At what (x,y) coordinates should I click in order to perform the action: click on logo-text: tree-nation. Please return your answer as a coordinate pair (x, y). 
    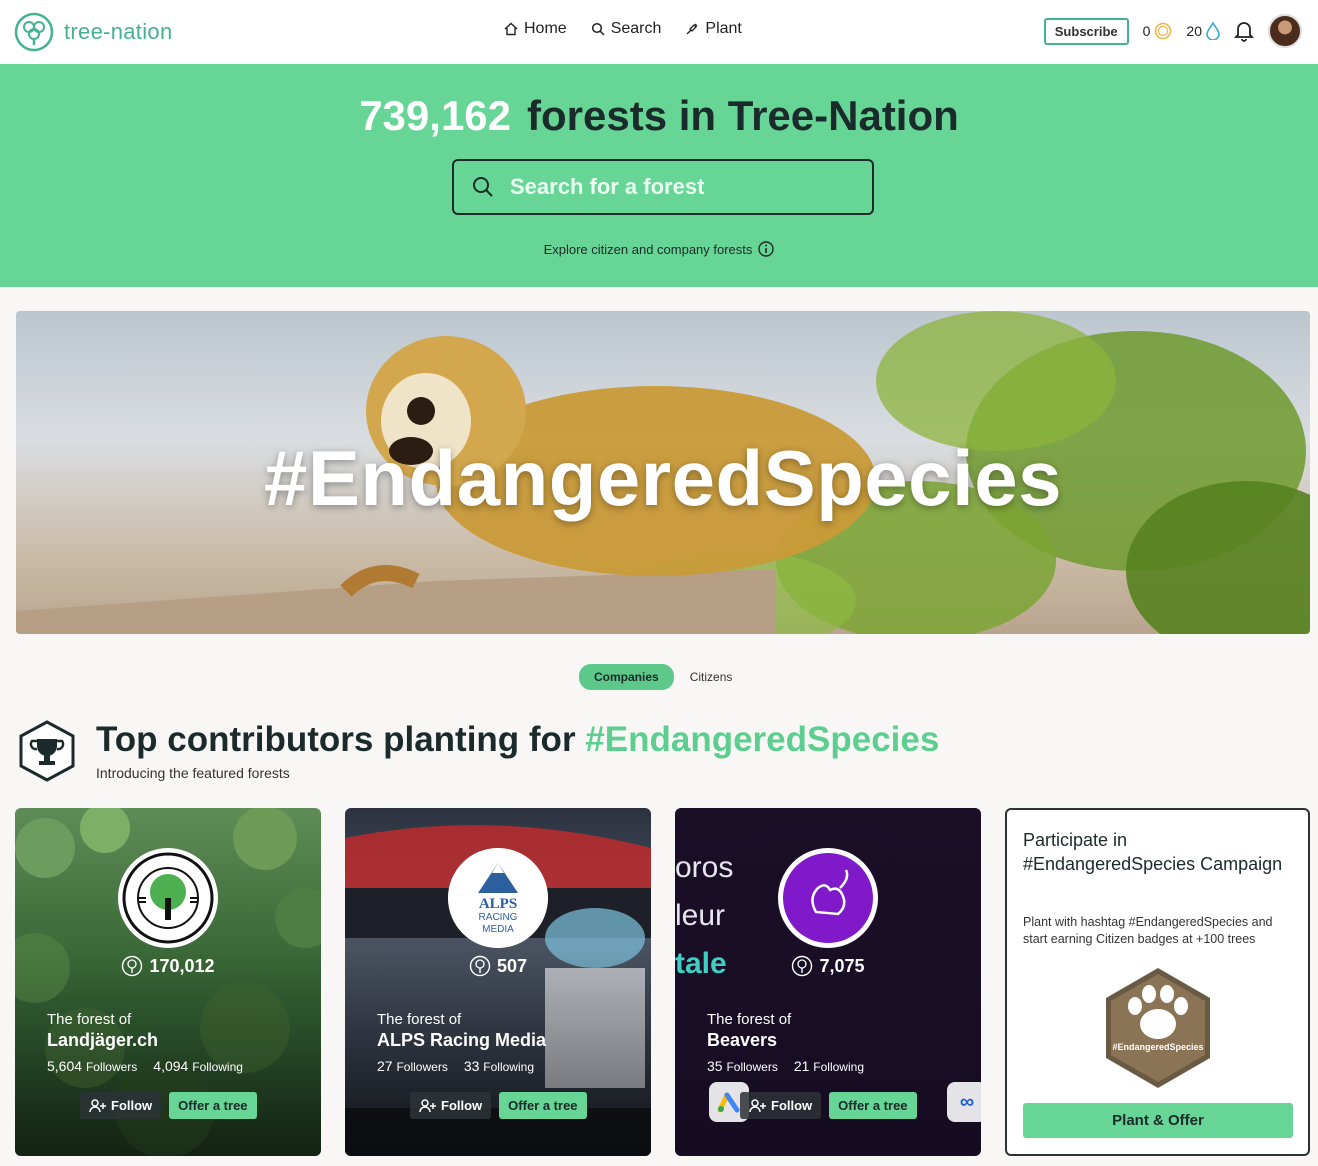
    Looking at the image, I should click on (118, 31).